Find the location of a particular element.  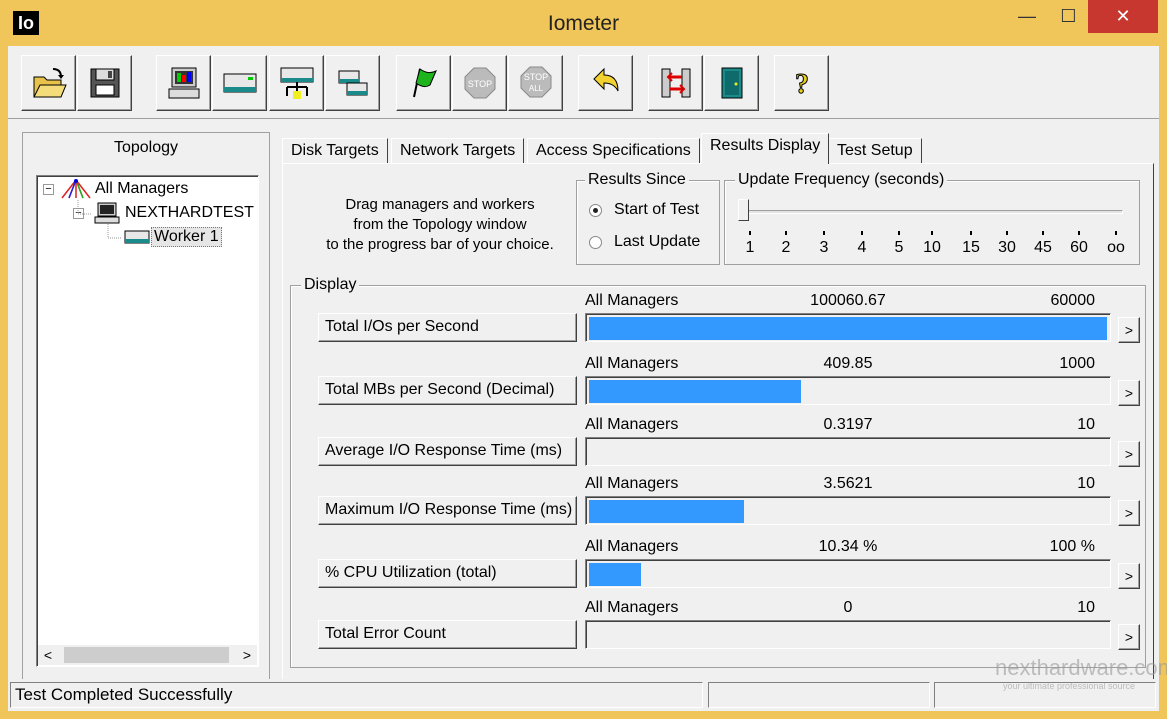

metric-value: 10.34 % is located at coordinates (848, 546).